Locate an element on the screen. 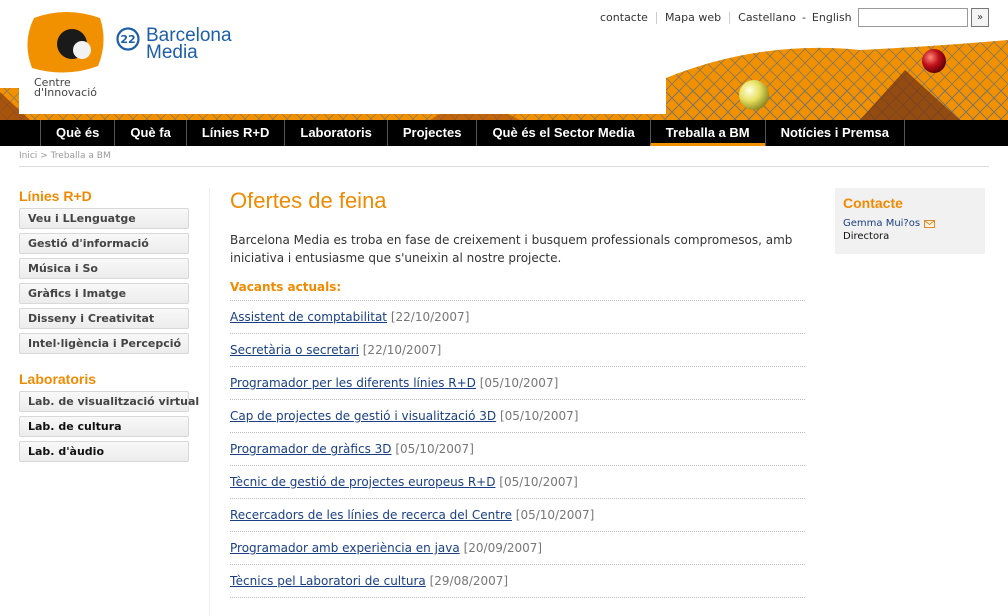  sidebar-divider is located at coordinates (209, 402).